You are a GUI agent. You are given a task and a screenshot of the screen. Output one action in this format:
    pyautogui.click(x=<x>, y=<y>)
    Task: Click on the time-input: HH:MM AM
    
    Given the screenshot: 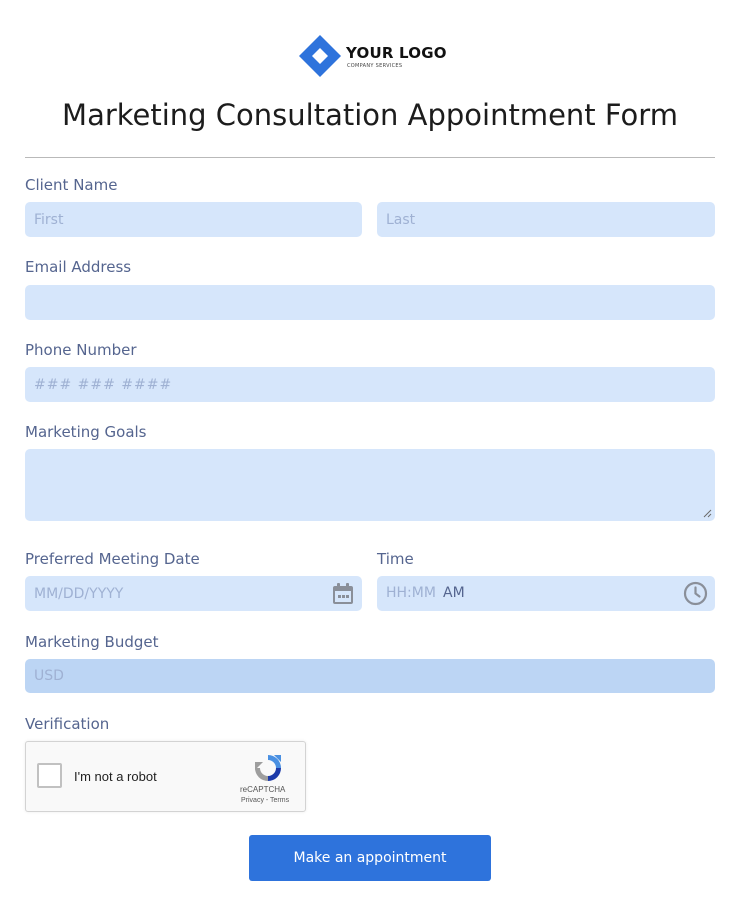 What is the action you would take?
    pyautogui.click(x=546, y=593)
    